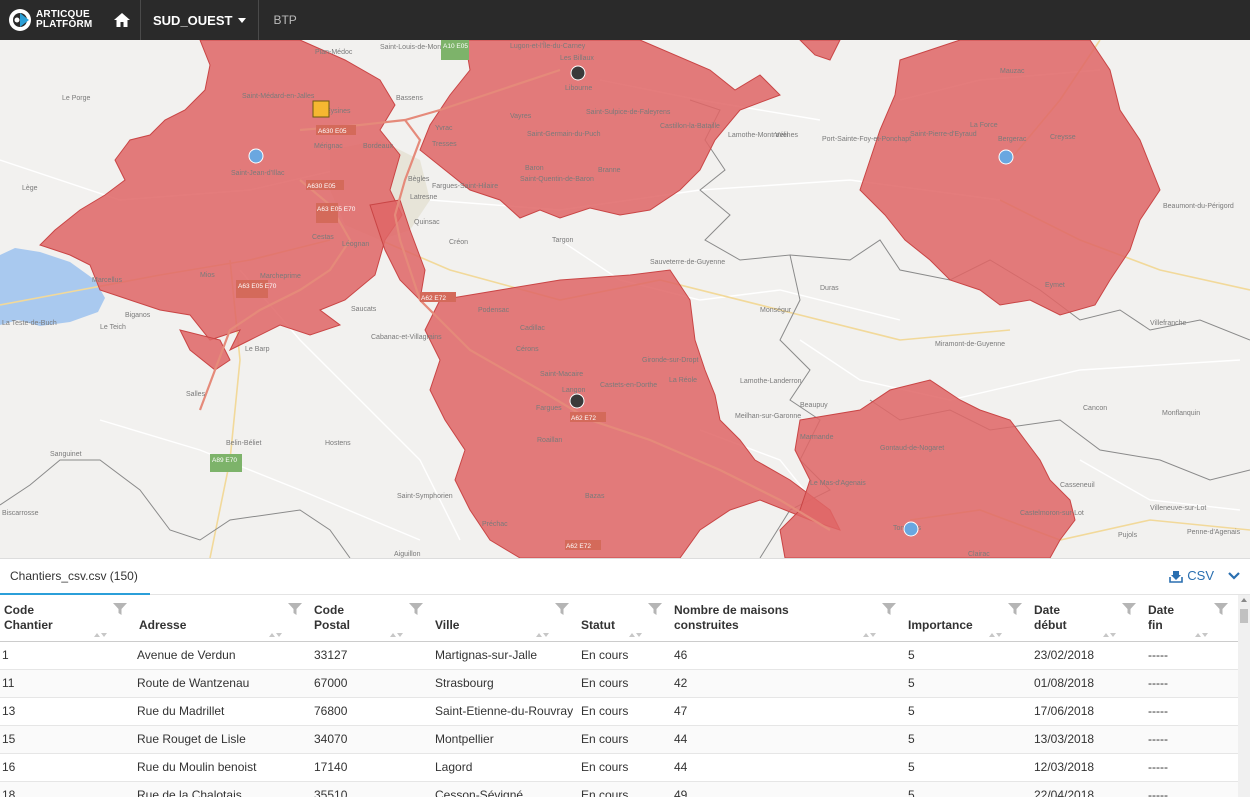 The width and height of the screenshot is (1250, 797). What do you see at coordinates (1052, 513) in the screenshot?
I see `svg-text: Castelmoron-sur-Lot` at bounding box center [1052, 513].